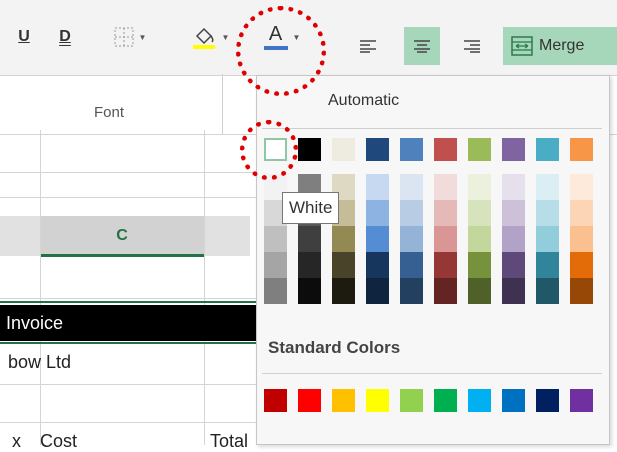 The width and height of the screenshot is (617, 452). I want to click on chevron-down-icon: ▼, so click(225, 37).